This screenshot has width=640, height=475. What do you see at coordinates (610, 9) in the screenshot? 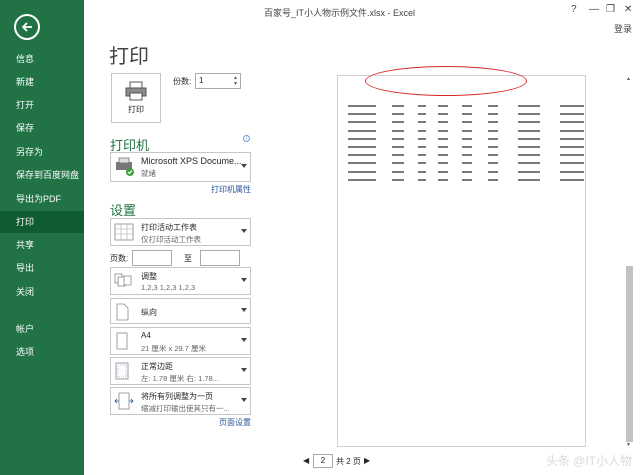
I see `restore-button: ❐` at bounding box center [610, 9].